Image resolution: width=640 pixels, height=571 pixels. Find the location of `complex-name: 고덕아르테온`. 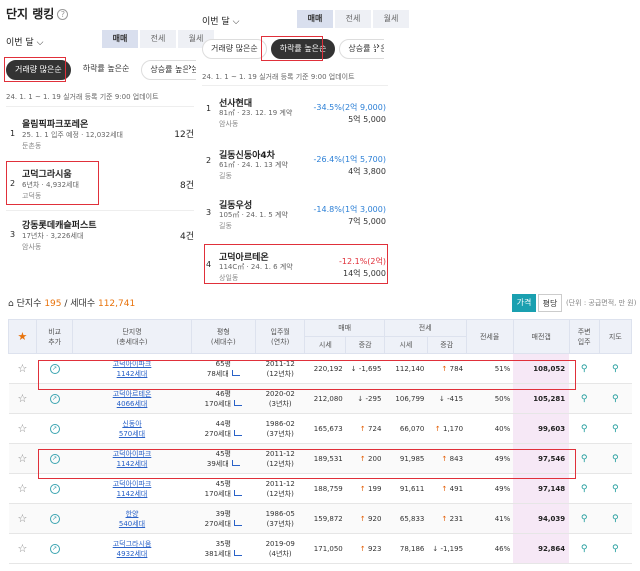

complex-name: 고덕아르테온 is located at coordinates (132, 394).